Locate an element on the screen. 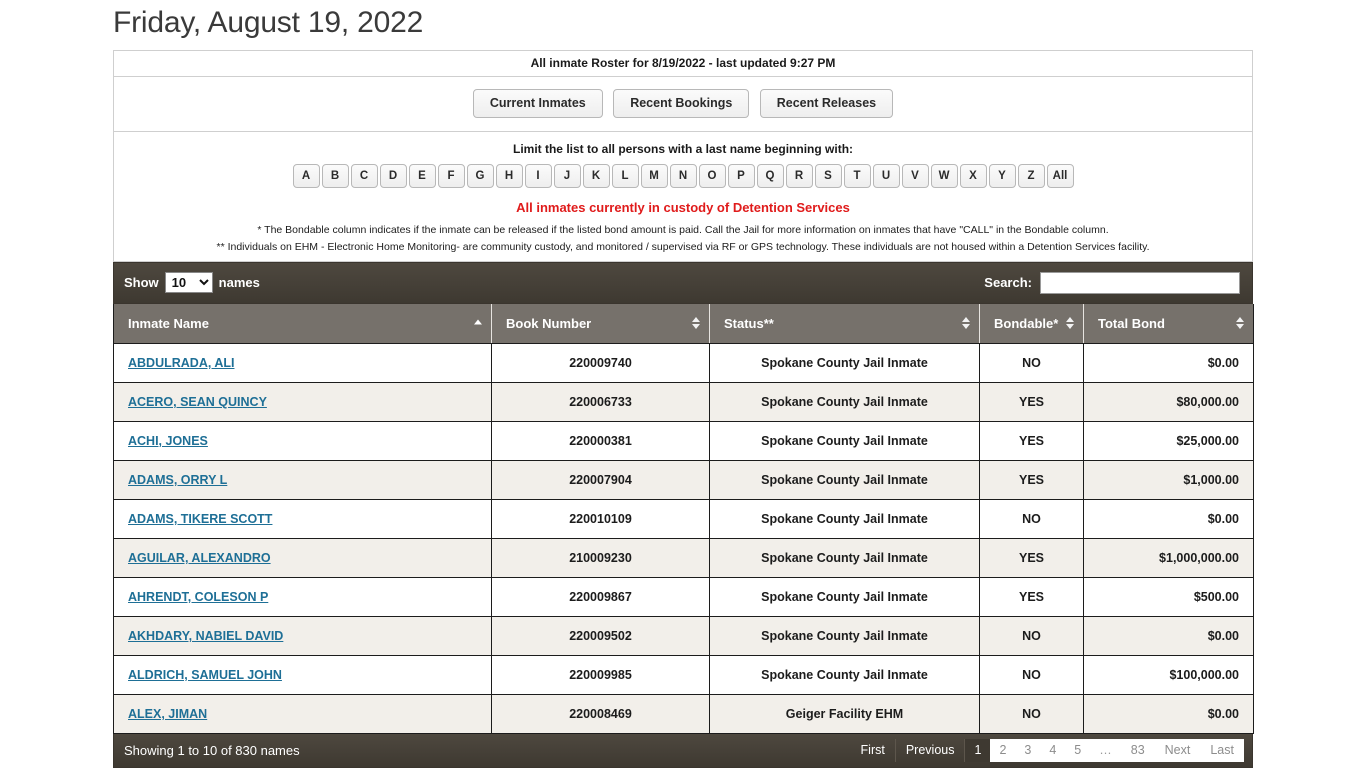 The height and width of the screenshot is (768, 1366). page-length-control: Show 102550100 names is located at coordinates (192, 283).